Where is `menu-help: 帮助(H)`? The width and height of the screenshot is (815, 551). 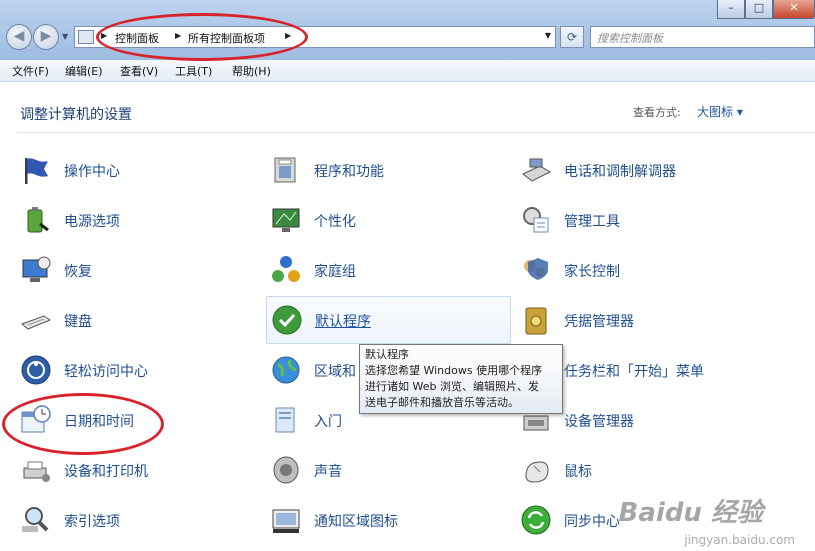
menu-help: 帮助(H) is located at coordinates (251, 71).